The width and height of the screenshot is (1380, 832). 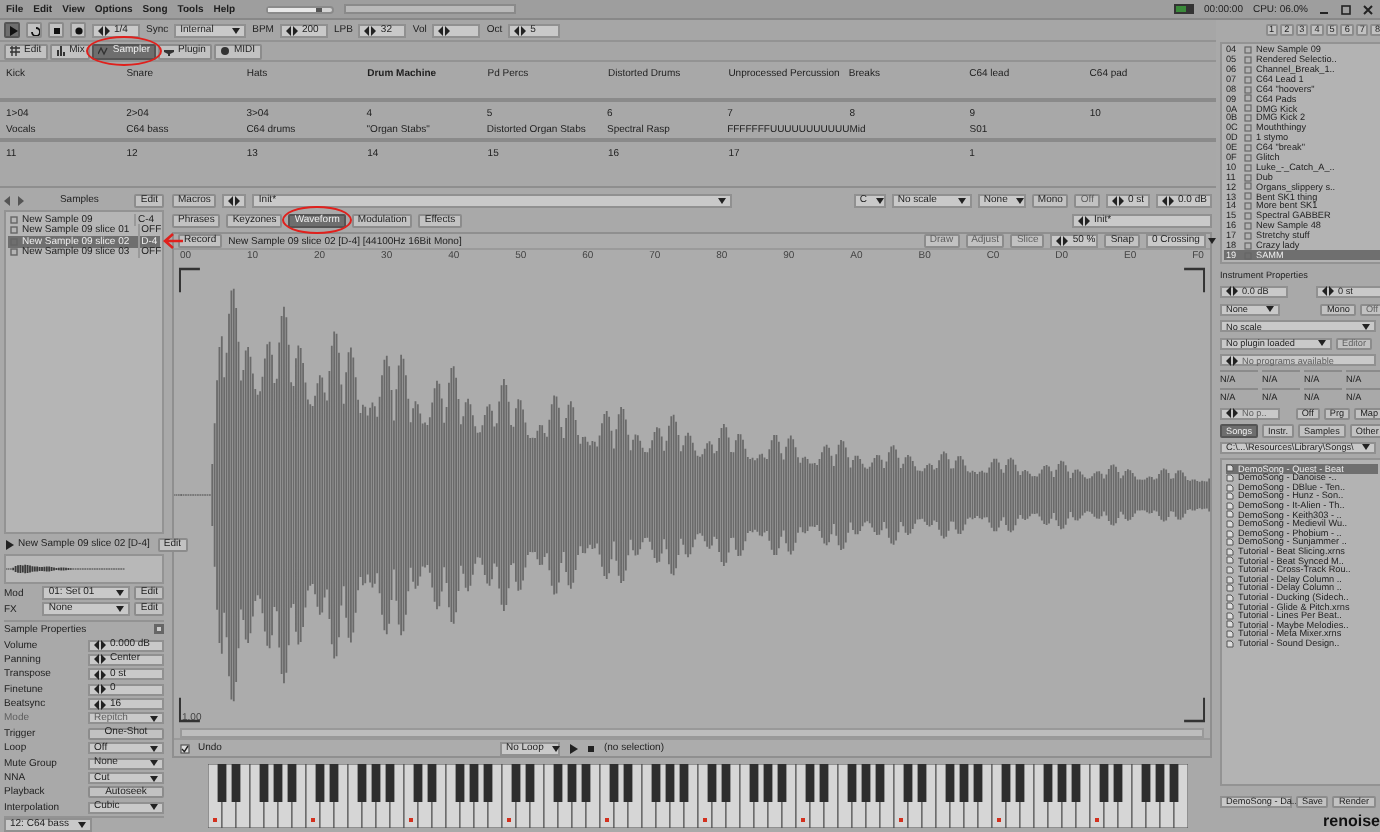 I want to click on volume-field, so click(x=456, y=30).